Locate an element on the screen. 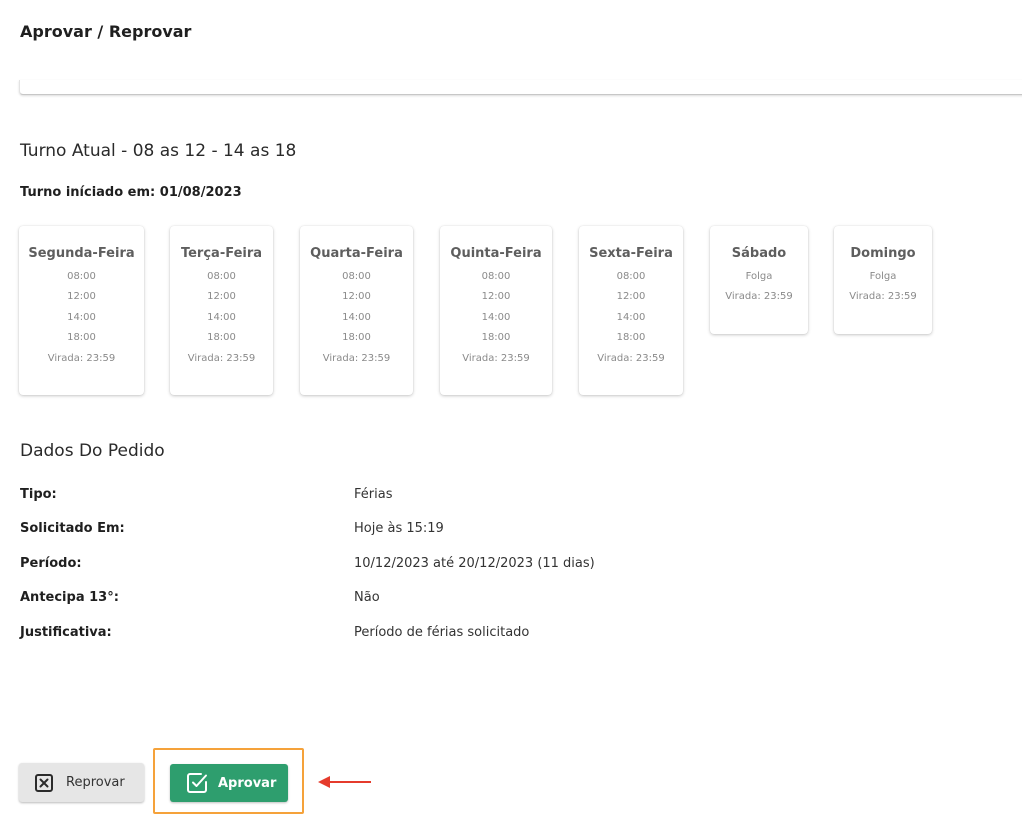 This screenshot has height=830, width=1022. request-data-title: Dados Do Pedido is located at coordinates (92, 451).